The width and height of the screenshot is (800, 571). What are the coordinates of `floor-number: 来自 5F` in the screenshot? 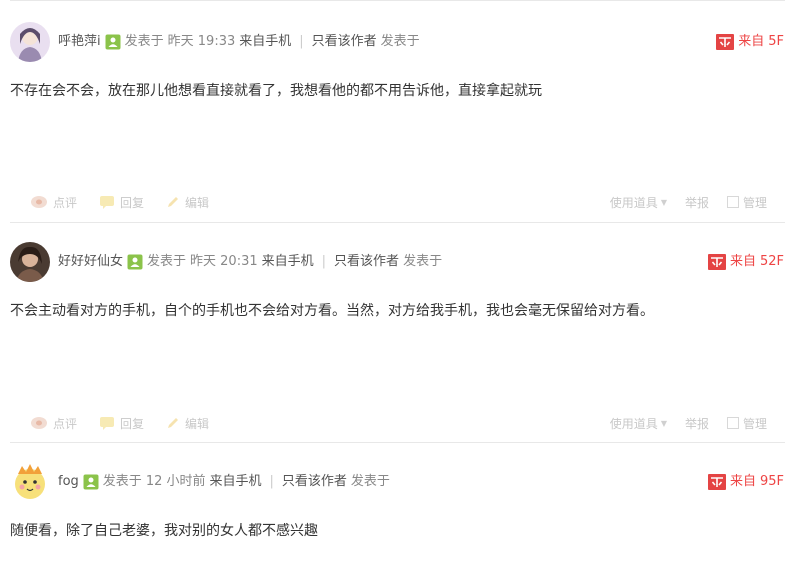 It's located at (750, 42).